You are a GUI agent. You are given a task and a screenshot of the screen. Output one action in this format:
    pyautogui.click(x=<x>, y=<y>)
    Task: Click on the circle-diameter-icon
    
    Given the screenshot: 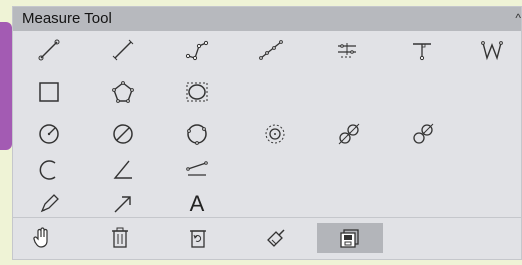 What is the action you would take?
    pyautogui.click(x=49, y=134)
    